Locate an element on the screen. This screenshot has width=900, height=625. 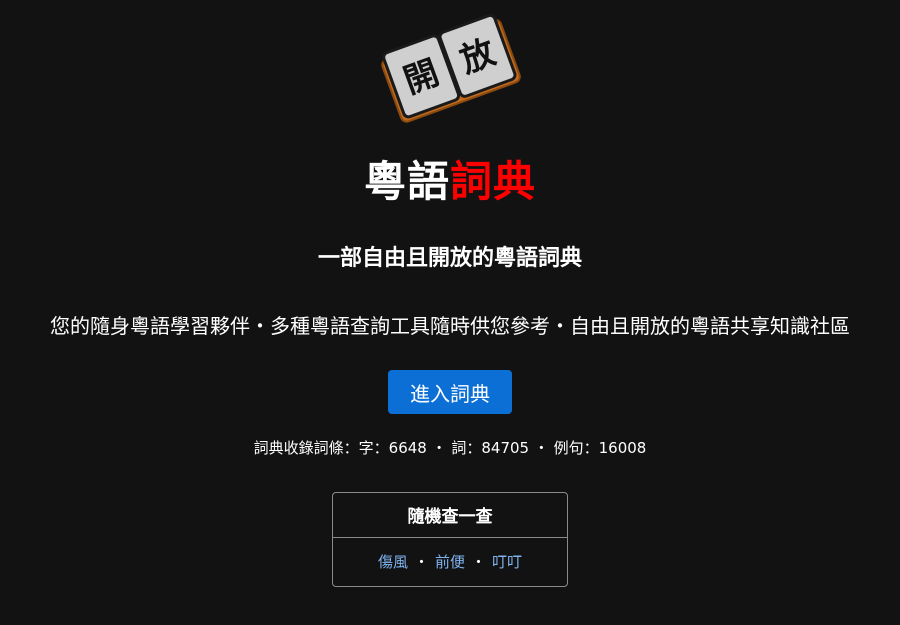
site-title-red: 詞典 is located at coordinates (493, 181).